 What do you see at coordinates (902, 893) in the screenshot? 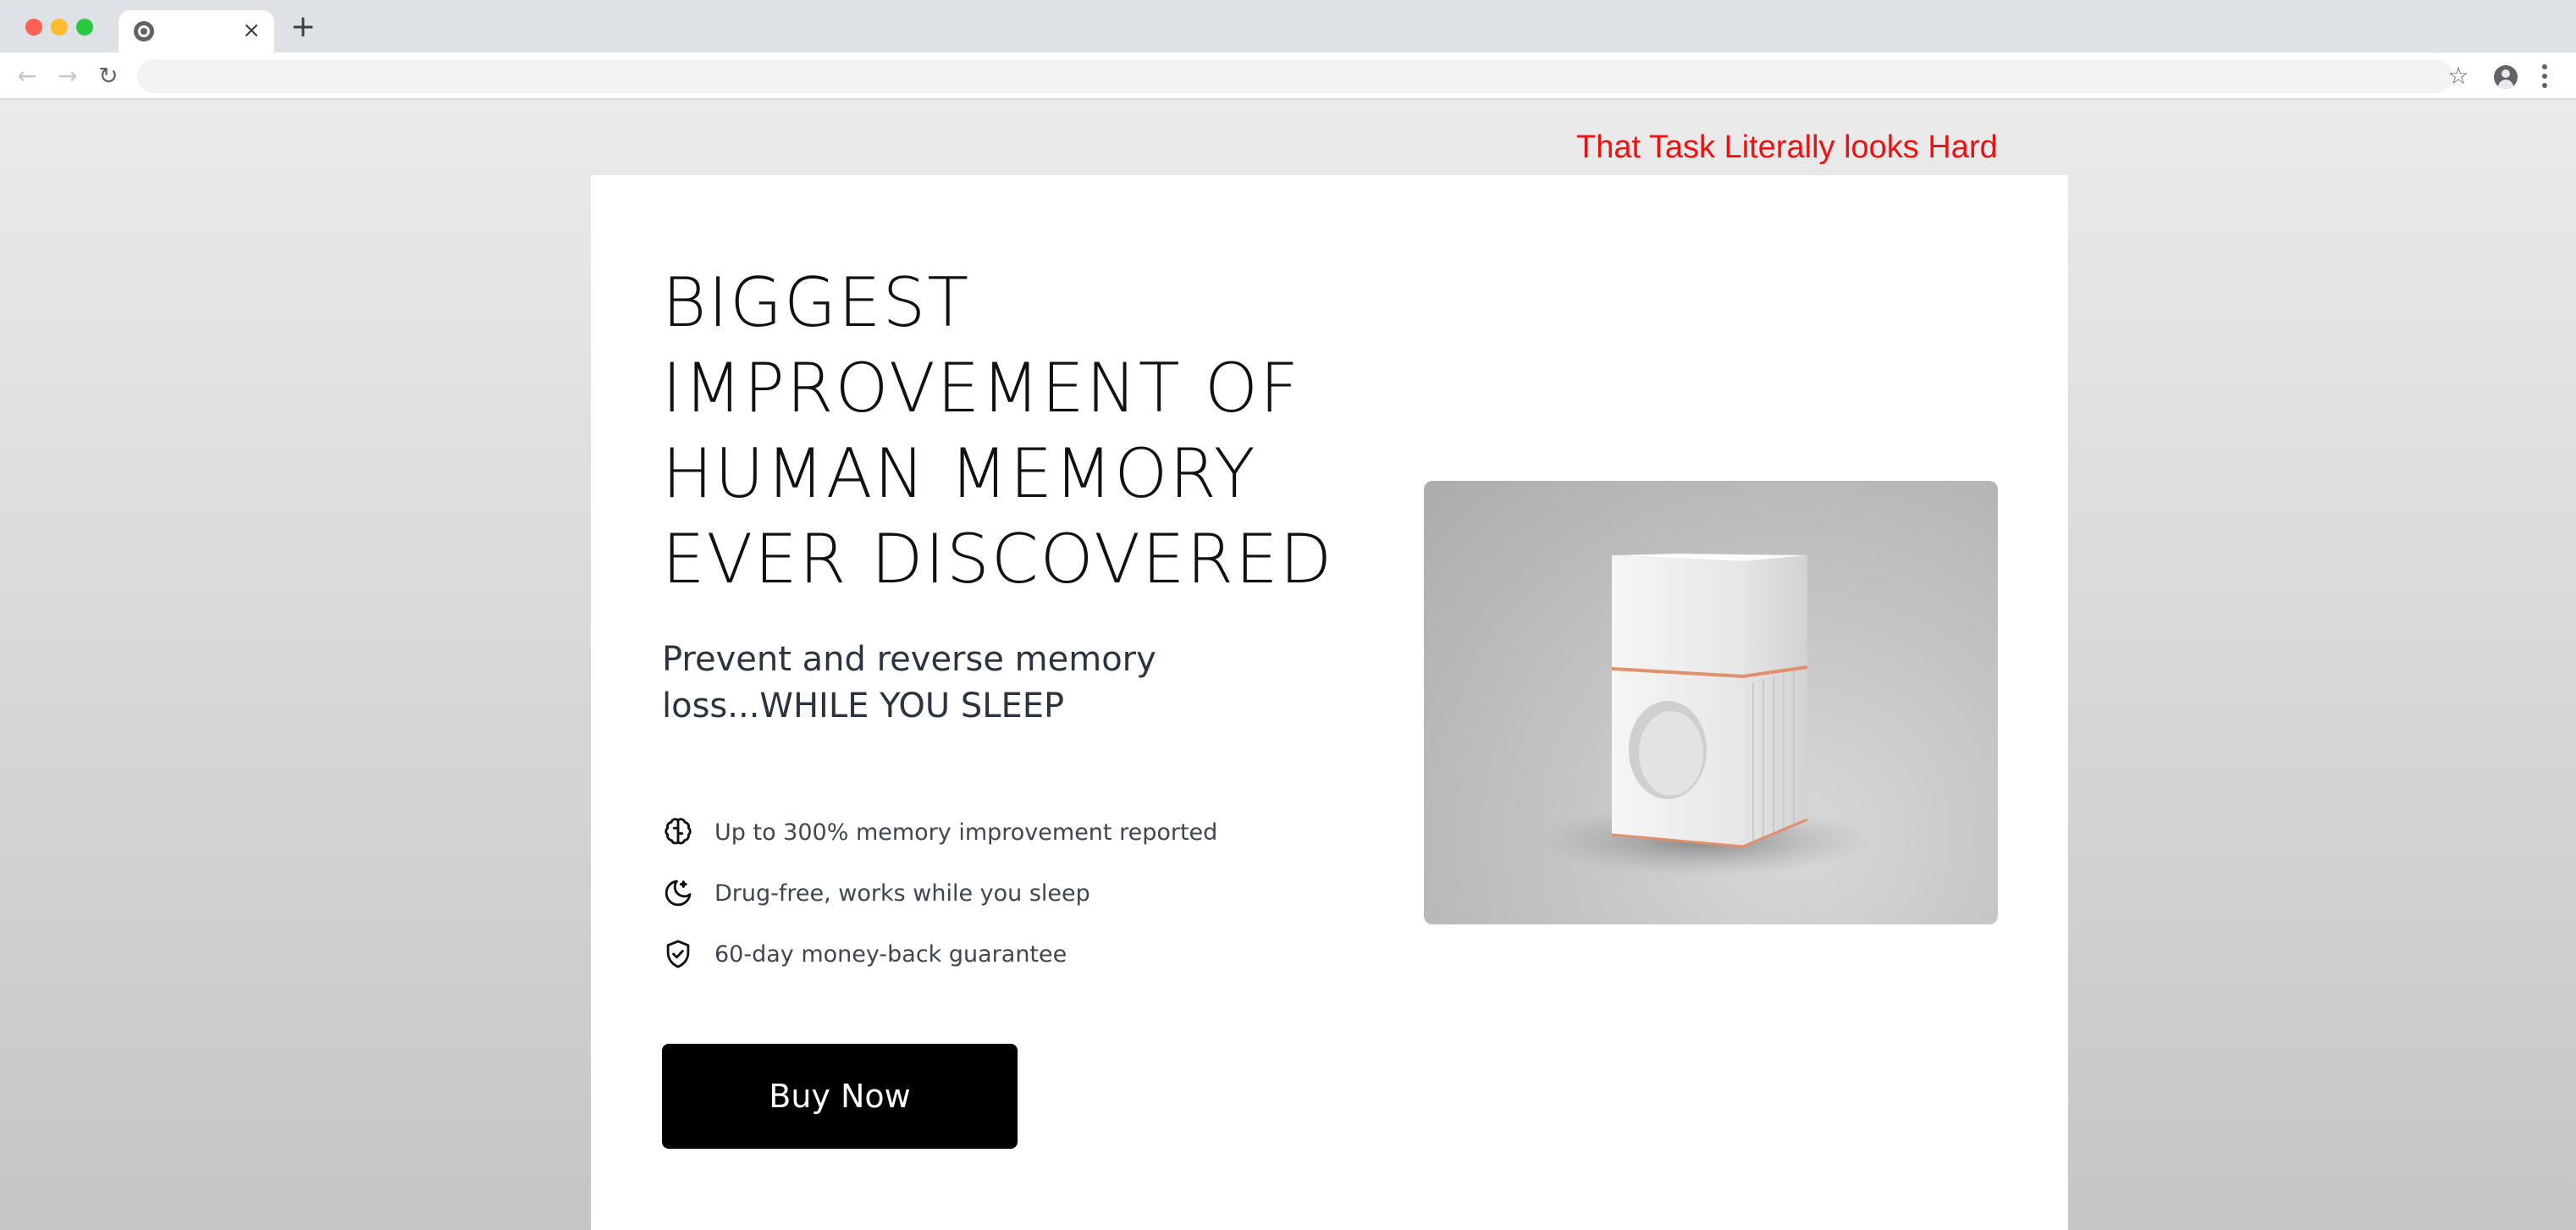
I see `feature-text: Drug-free, works while you sleep` at bounding box center [902, 893].